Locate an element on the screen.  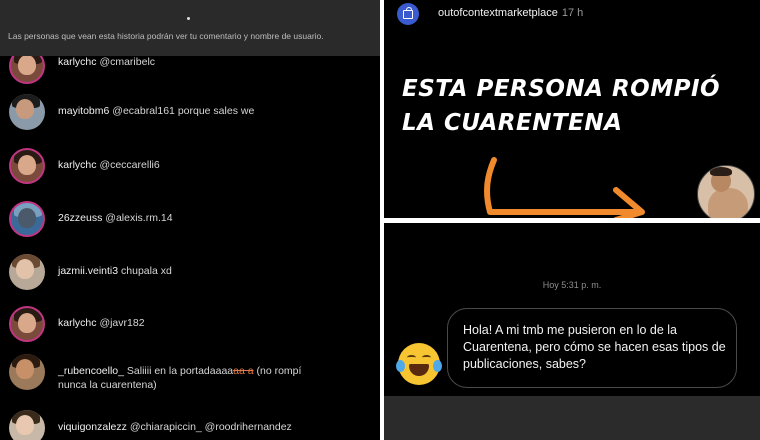
shop-avatar is located at coordinates (408, 14).